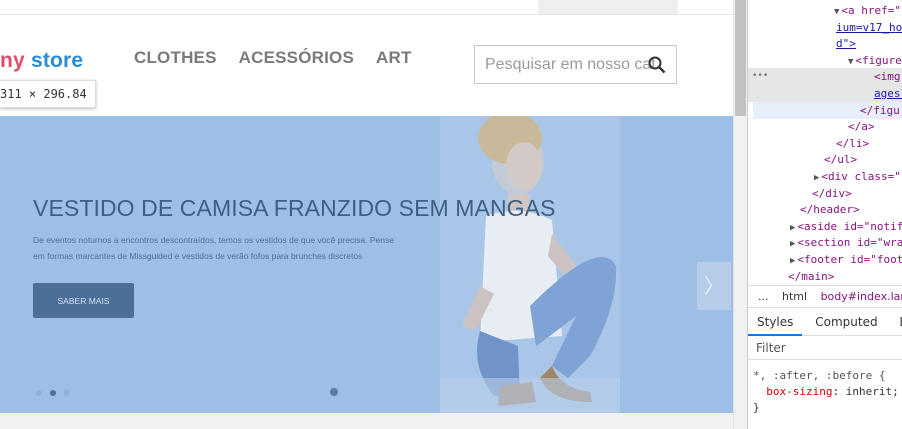 This screenshot has height=429, width=902. What do you see at coordinates (740, 214) in the screenshot?
I see `page-scrollbar` at bounding box center [740, 214].